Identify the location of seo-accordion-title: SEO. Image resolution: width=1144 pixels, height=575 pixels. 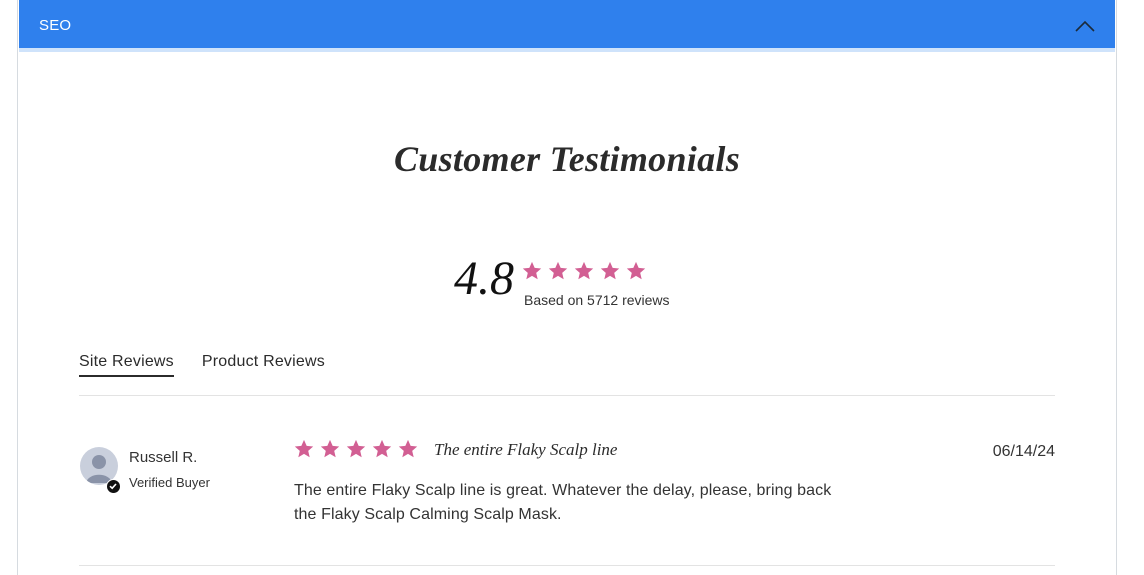
(55, 25).